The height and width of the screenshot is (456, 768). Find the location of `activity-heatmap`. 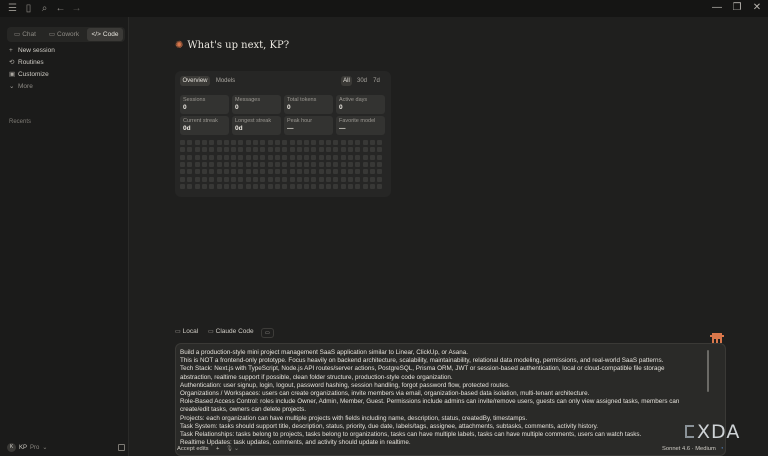

activity-heatmap is located at coordinates (283, 166).